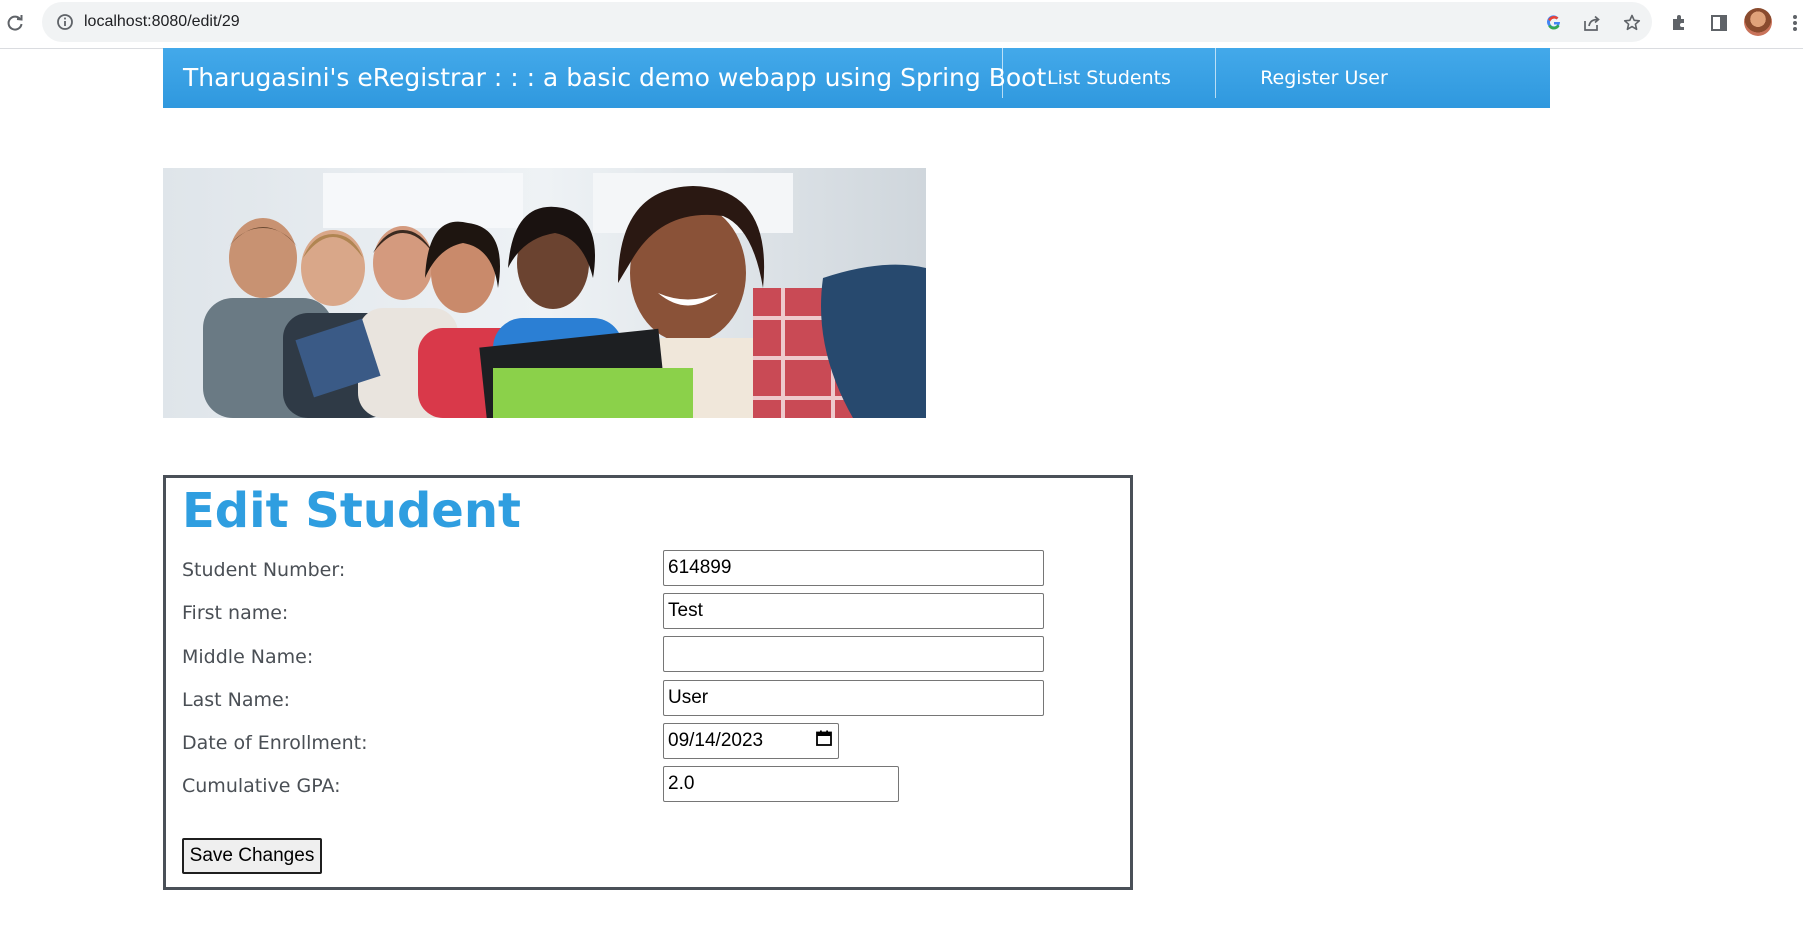 The width and height of the screenshot is (1803, 936). Describe the element at coordinates (1109, 78) in the screenshot. I see `nav-list-students: List Students` at that location.